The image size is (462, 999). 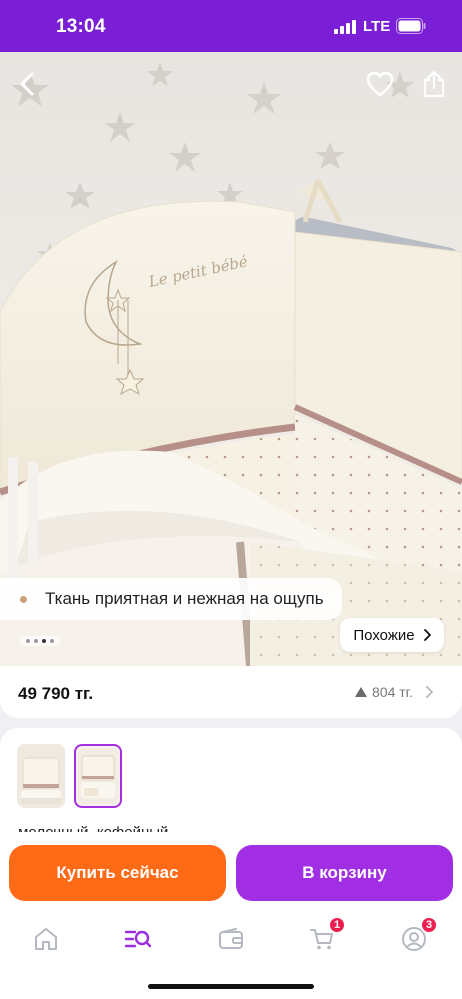 I want to click on tab-catalog, so click(x=138, y=939).